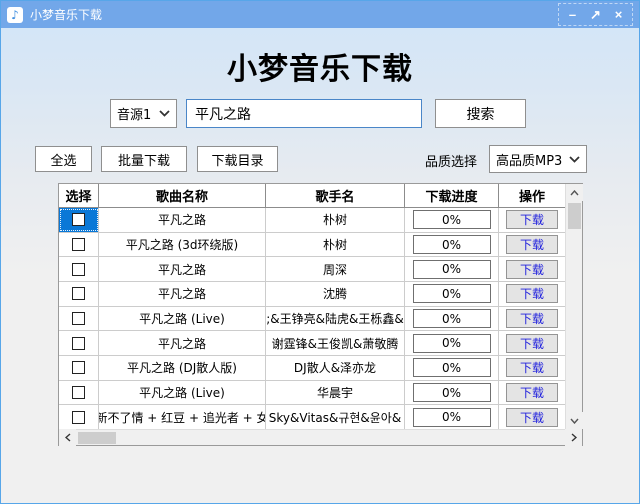 The image size is (640, 504). Describe the element at coordinates (320, 437) in the screenshot. I see `horizontal-scrollbar` at that location.